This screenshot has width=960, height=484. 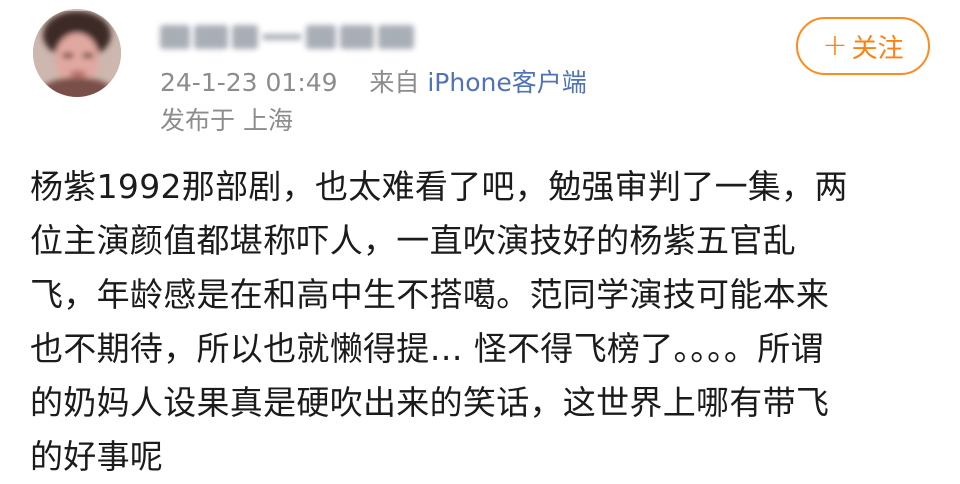 What do you see at coordinates (439, 186) in the screenshot?
I see `post-body-line: 杨紫1992那部剧，也太难看了吧，勉强审判了一集，两` at bounding box center [439, 186].